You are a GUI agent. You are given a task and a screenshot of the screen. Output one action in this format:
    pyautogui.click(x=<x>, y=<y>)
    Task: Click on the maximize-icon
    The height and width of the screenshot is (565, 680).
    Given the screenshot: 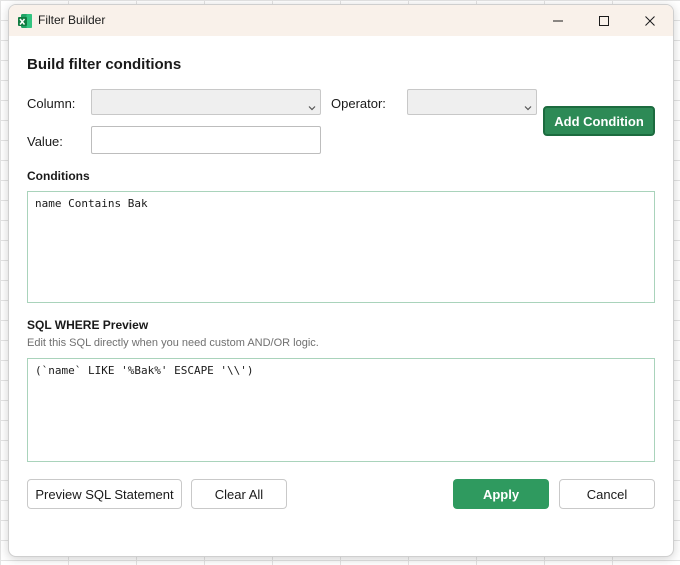 What is the action you would take?
    pyautogui.click(x=604, y=21)
    